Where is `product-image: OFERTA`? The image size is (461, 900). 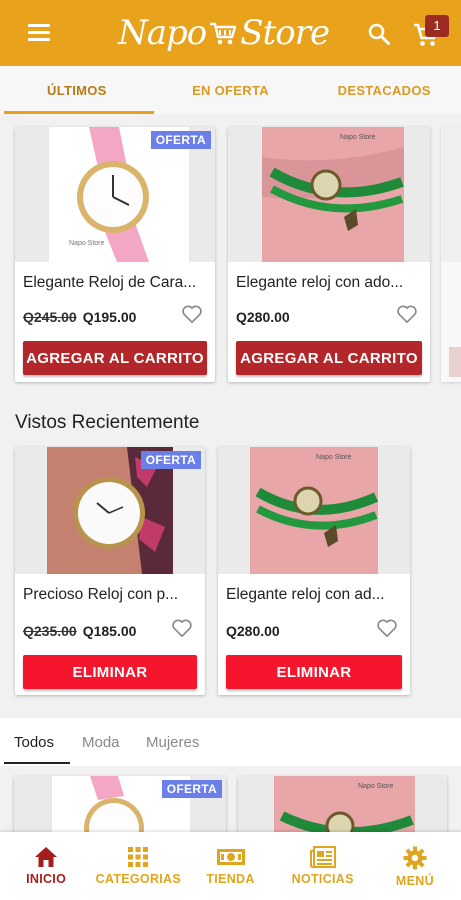
product-image: OFERTA is located at coordinates (110, 510).